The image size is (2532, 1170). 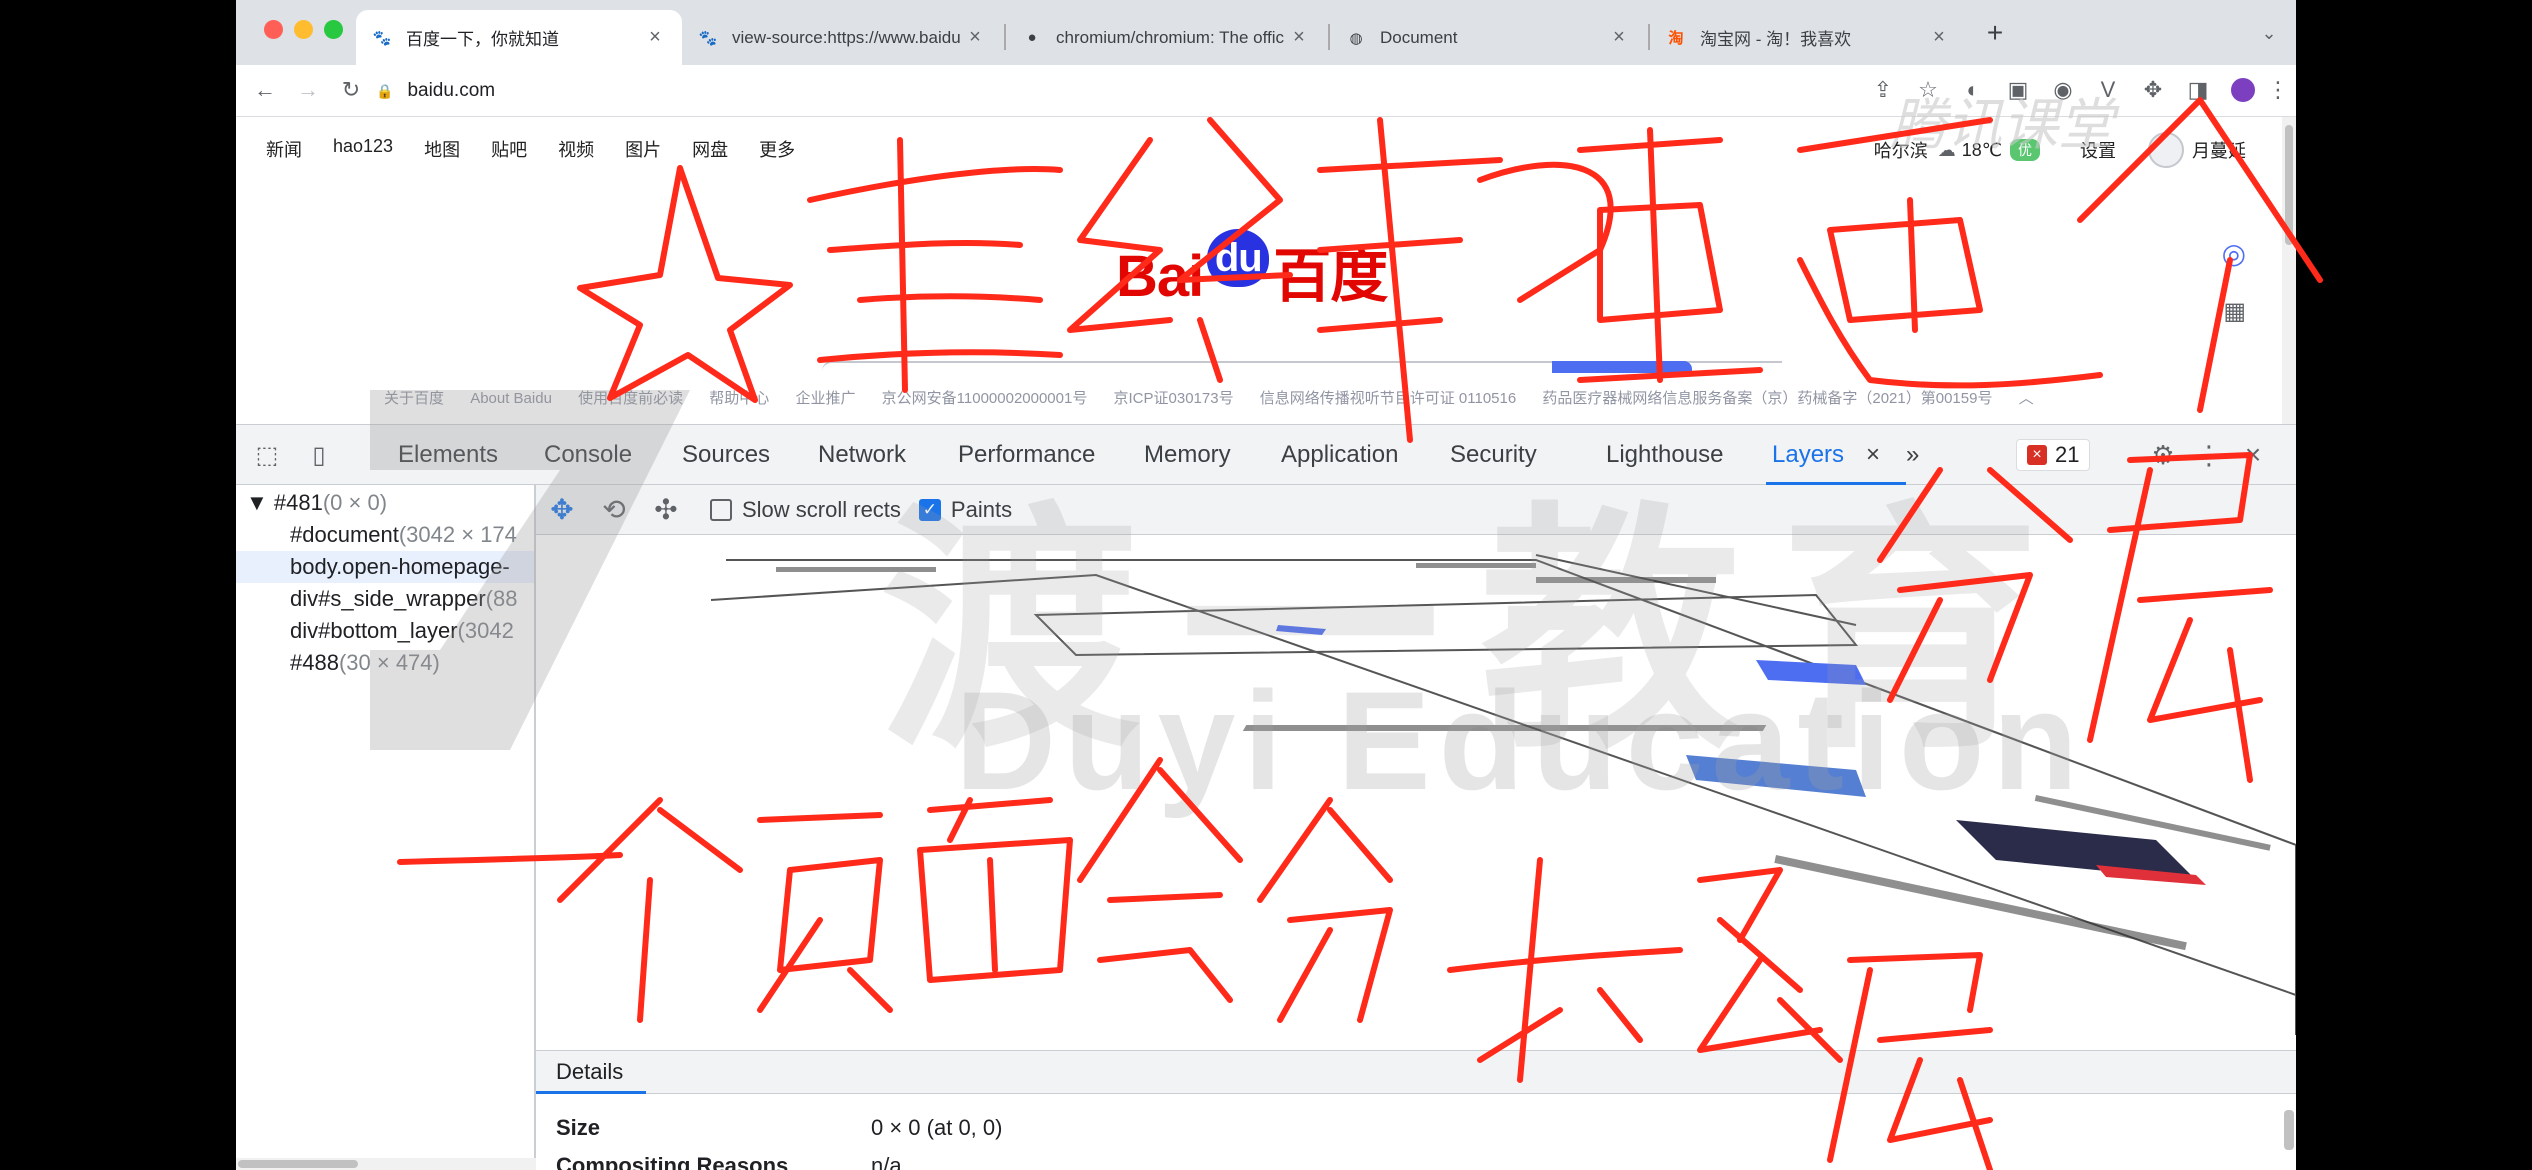 What do you see at coordinates (284, 149) in the screenshot?
I see `nav-link-news: 新闻` at bounding box center [284, 149].